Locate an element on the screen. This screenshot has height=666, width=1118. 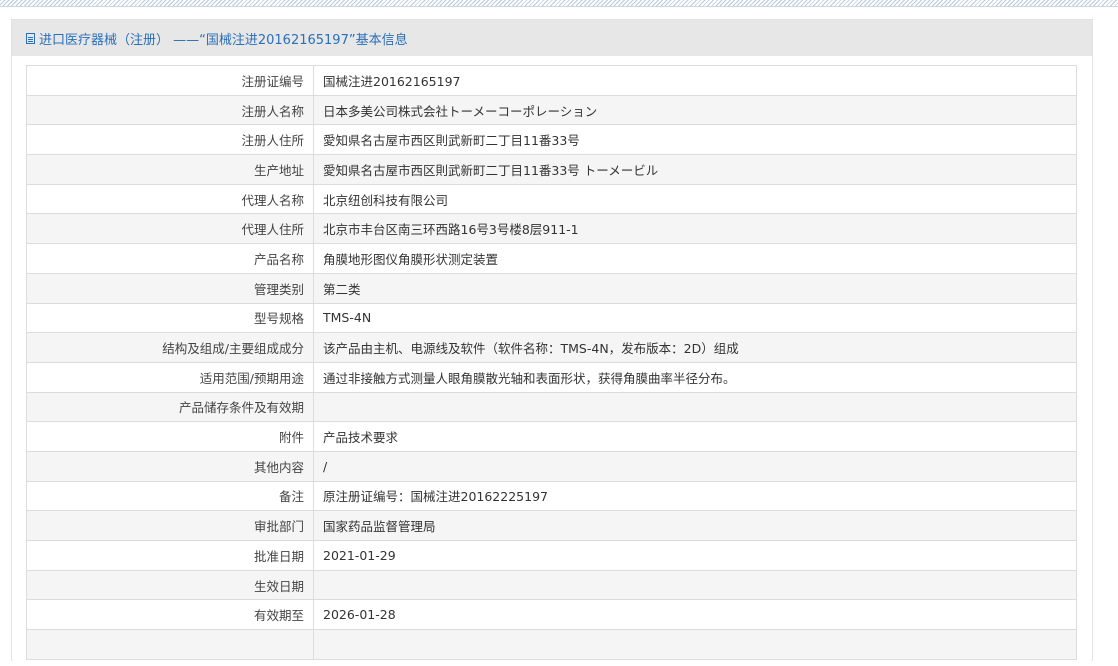
field-value: 通过非接触方式测量人眼角膜散光轴和表面形状，获得角膜曲率半径分布。 is located at coordinates (695, 377).